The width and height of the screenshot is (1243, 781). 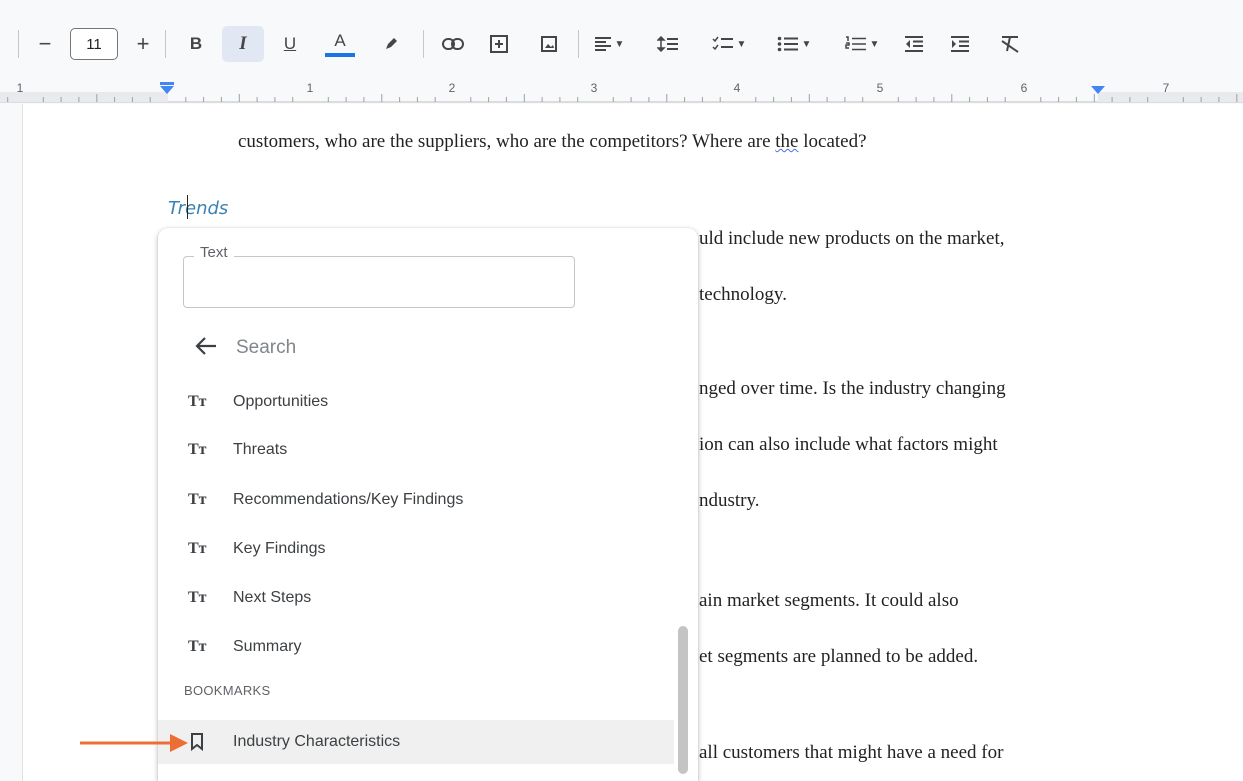 I want to click on align-icon: ▼, so click(x=609, y=44).